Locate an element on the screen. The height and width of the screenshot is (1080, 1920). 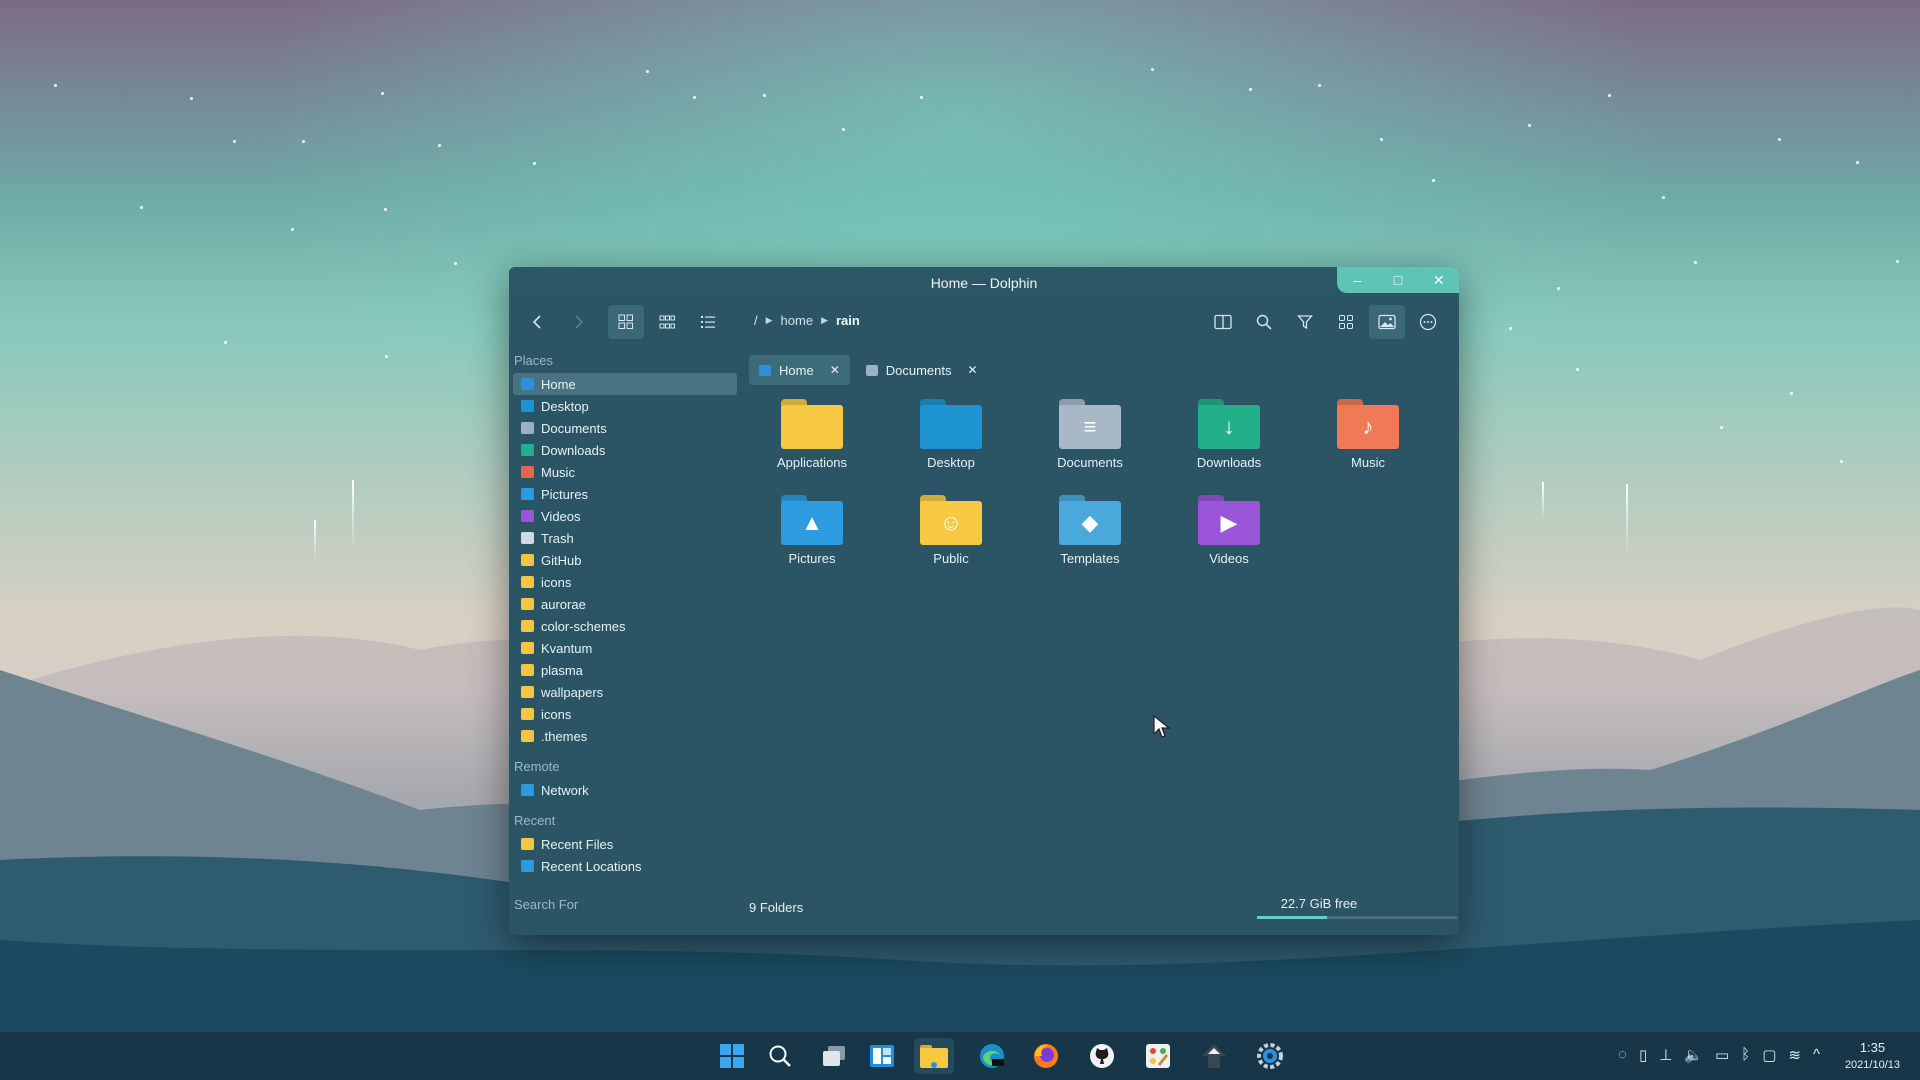
show-hidden-icons-chevron-up-icon: ^ is located at coordinates (1816, 1055).